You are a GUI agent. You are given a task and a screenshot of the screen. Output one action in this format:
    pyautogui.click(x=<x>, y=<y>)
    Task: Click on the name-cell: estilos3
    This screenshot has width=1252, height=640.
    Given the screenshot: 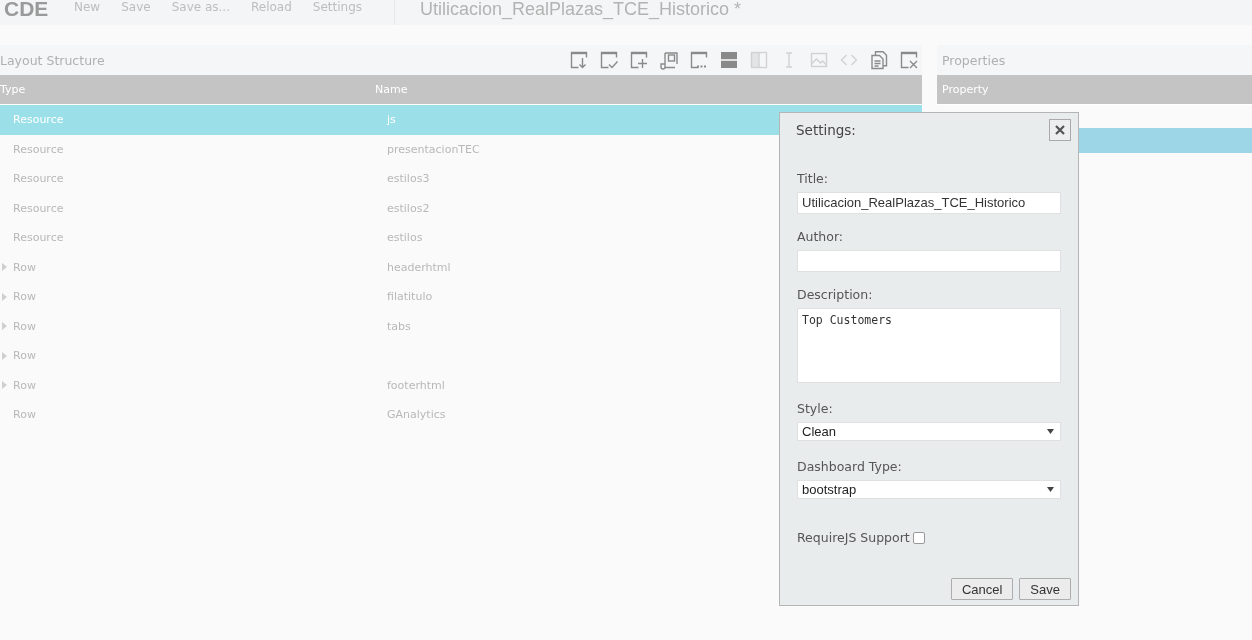 What is the action you would take?
    pyautogui.click(x=408, y=179)
    